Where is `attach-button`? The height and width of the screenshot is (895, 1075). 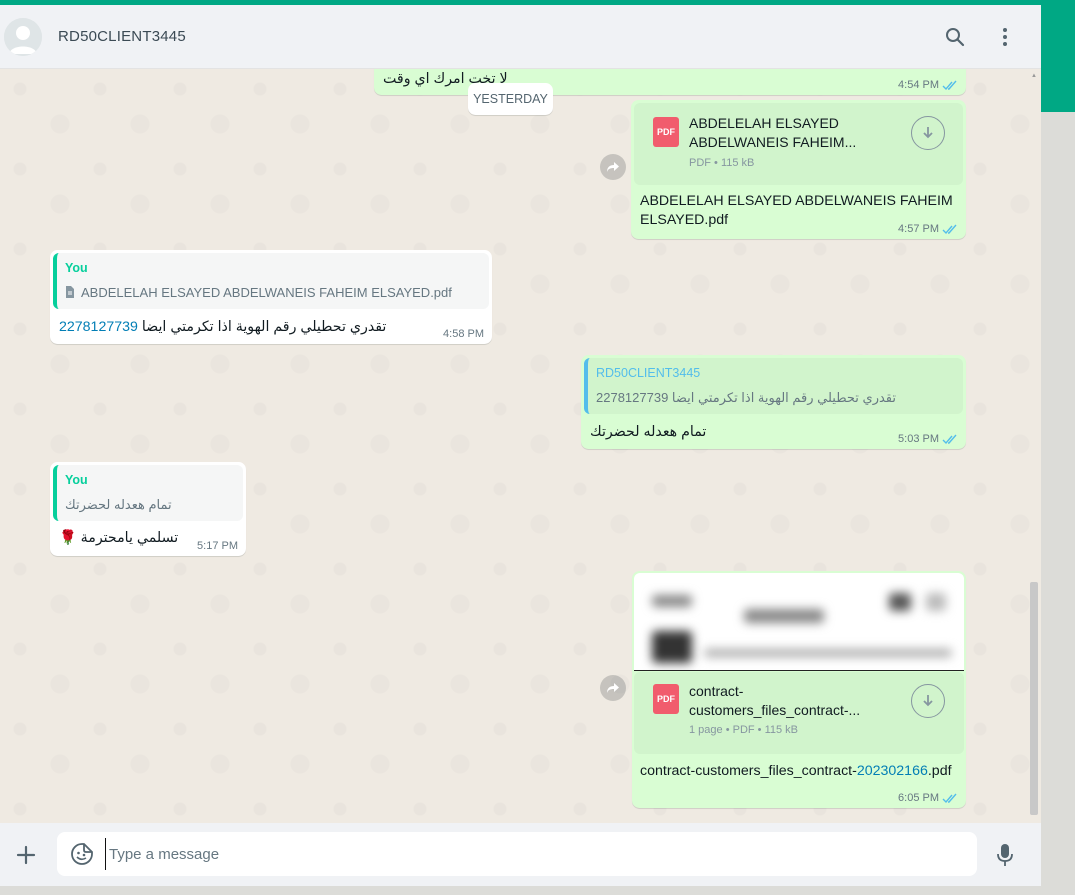
attach-button is located at coordinates (26, 855).